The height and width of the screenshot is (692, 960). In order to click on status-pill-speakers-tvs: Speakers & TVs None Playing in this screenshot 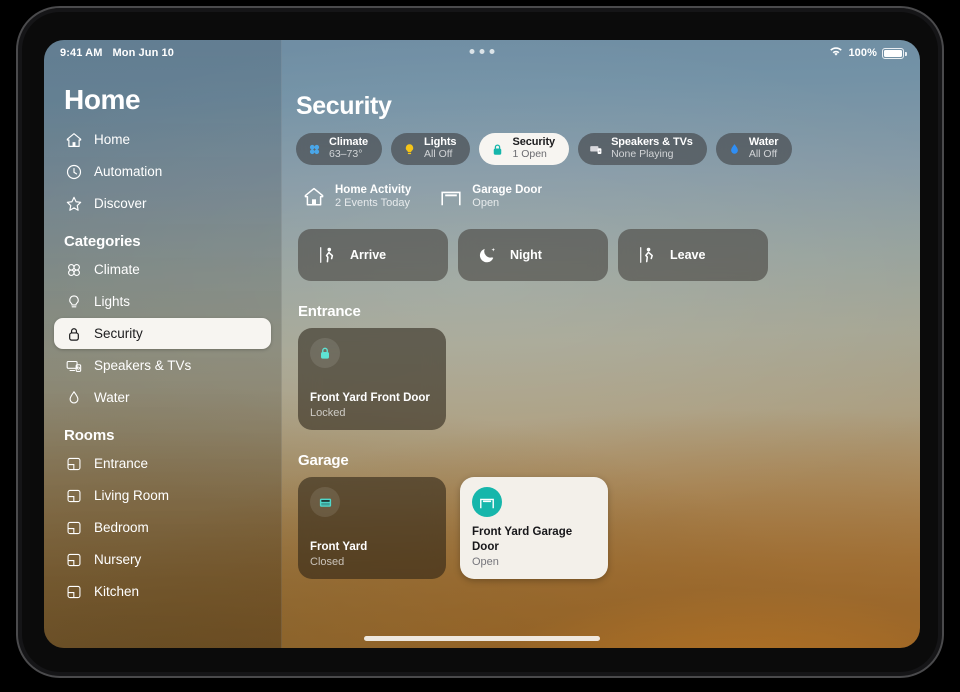, I will do `click(642, 149)`.